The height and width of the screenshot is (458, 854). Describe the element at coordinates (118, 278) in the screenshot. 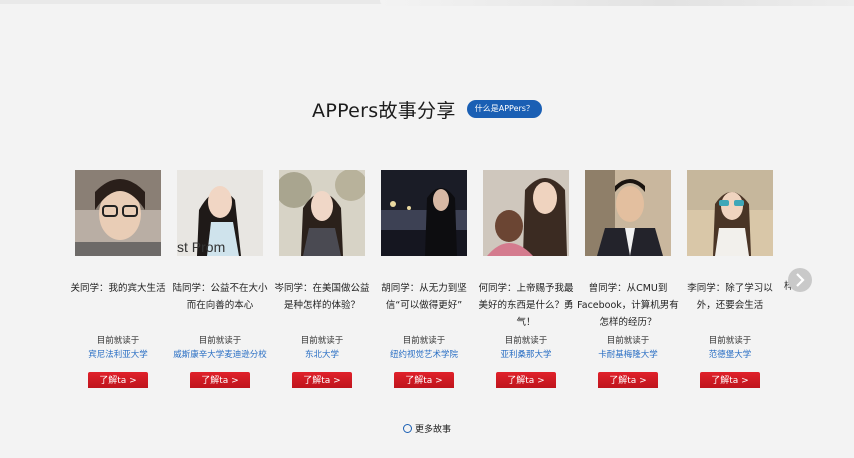

I see `story-card: 关同学：我的宾大生活 目前就读于 宾尼法利亚大学 了解ta >` at that location.